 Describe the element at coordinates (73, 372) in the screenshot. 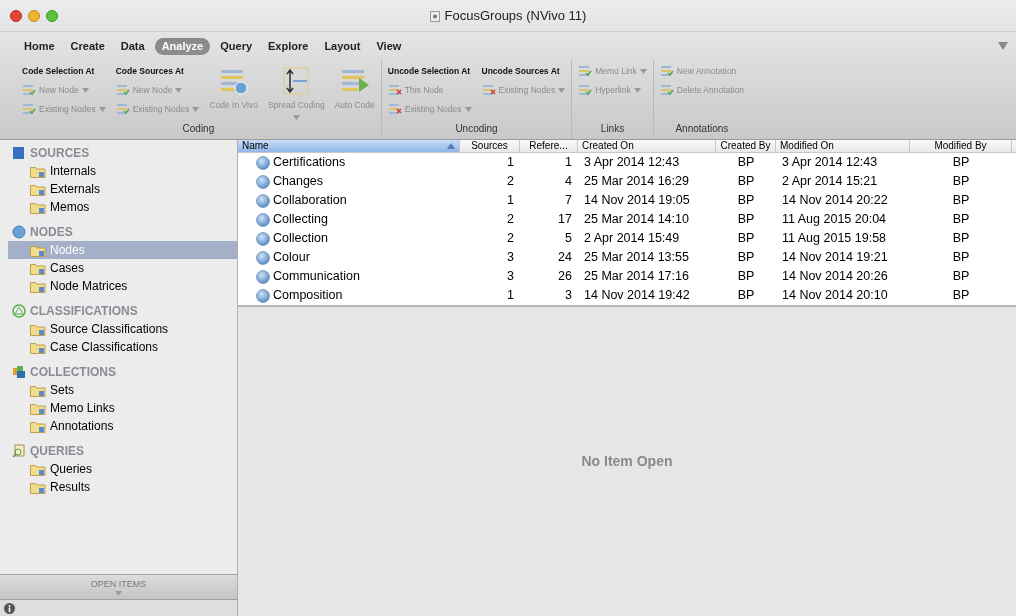

I see `section-heading: COLLECTIONS` at that location.